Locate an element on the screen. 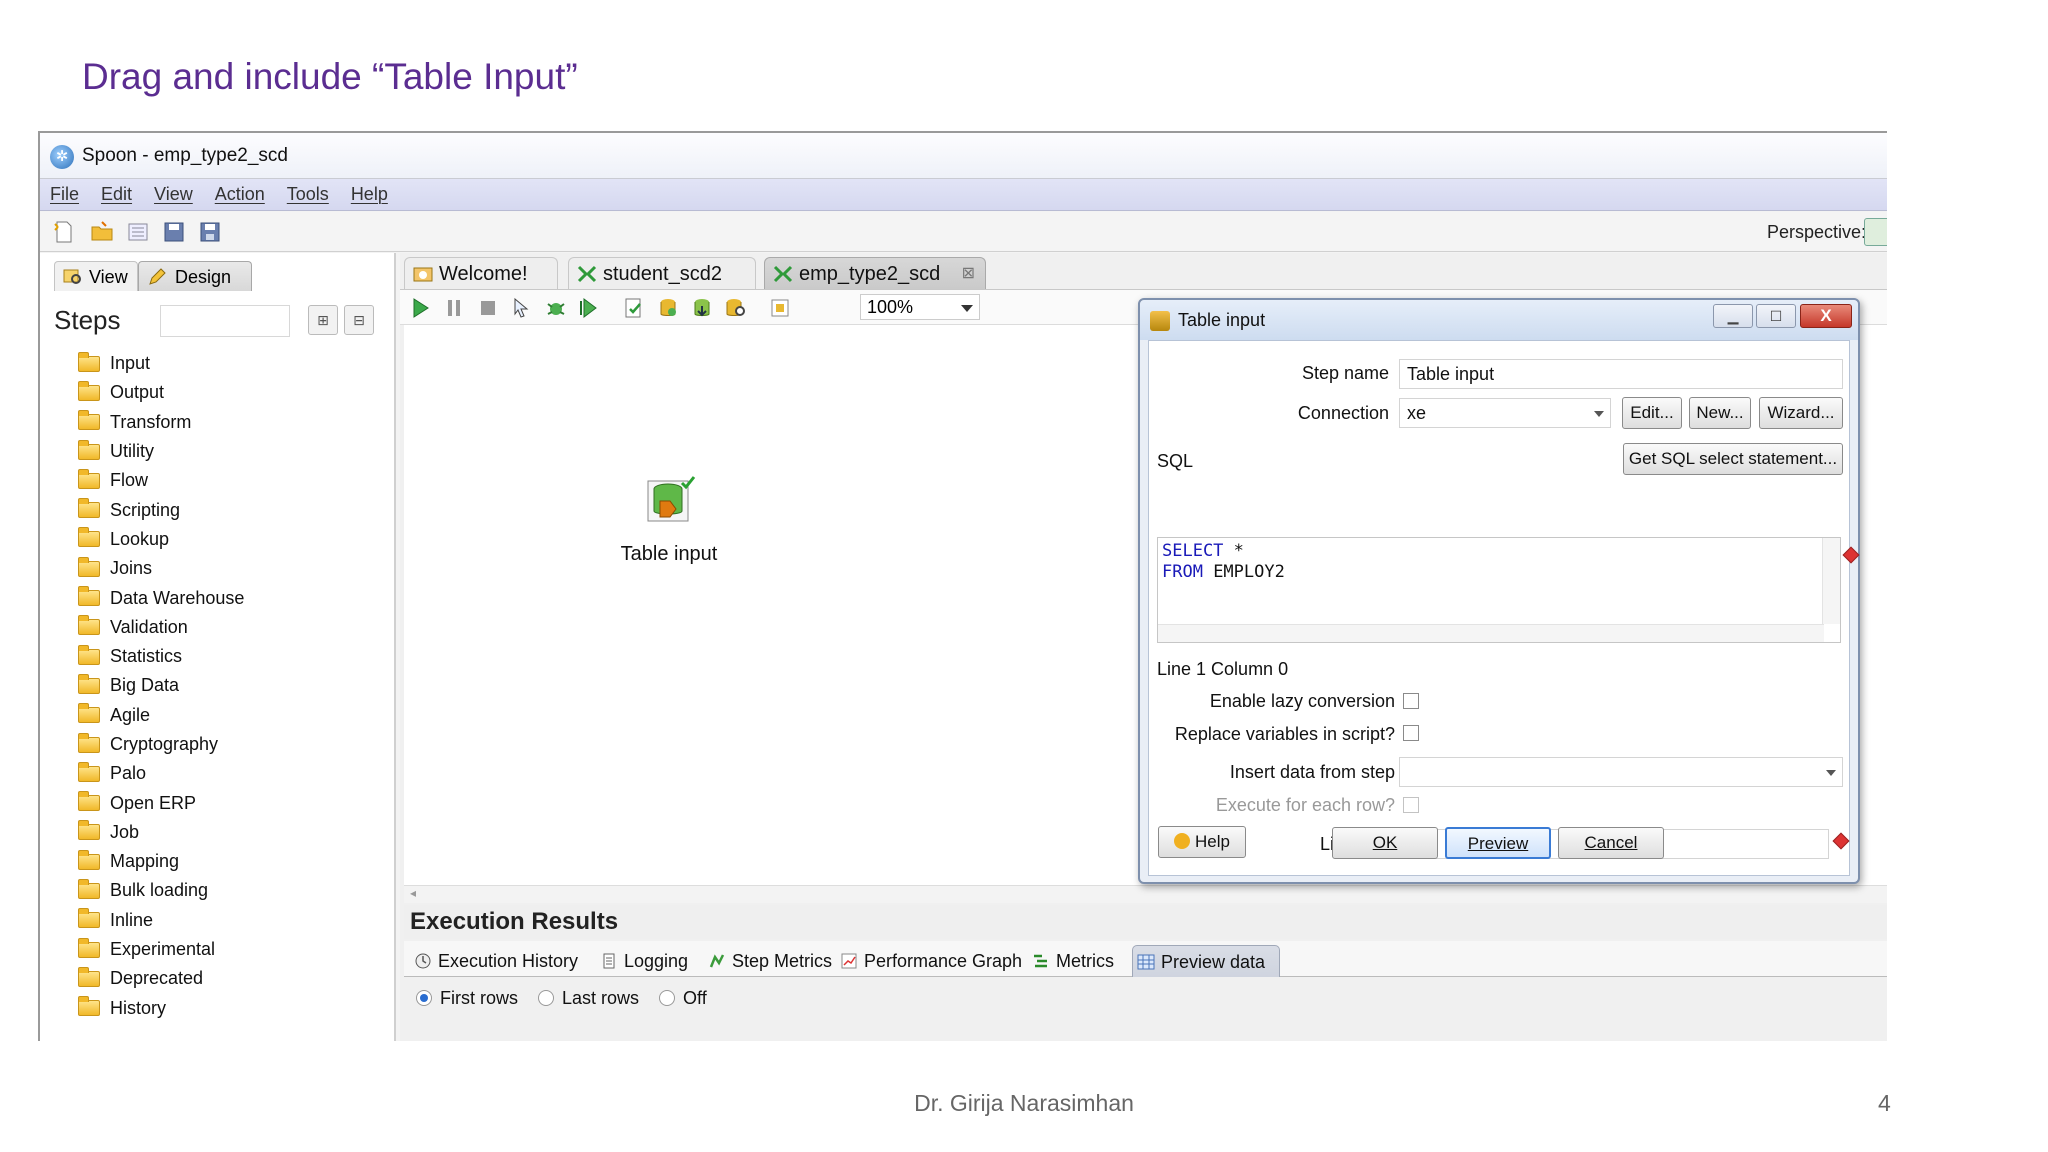  pause-icon is located at coordinates (454, 308).